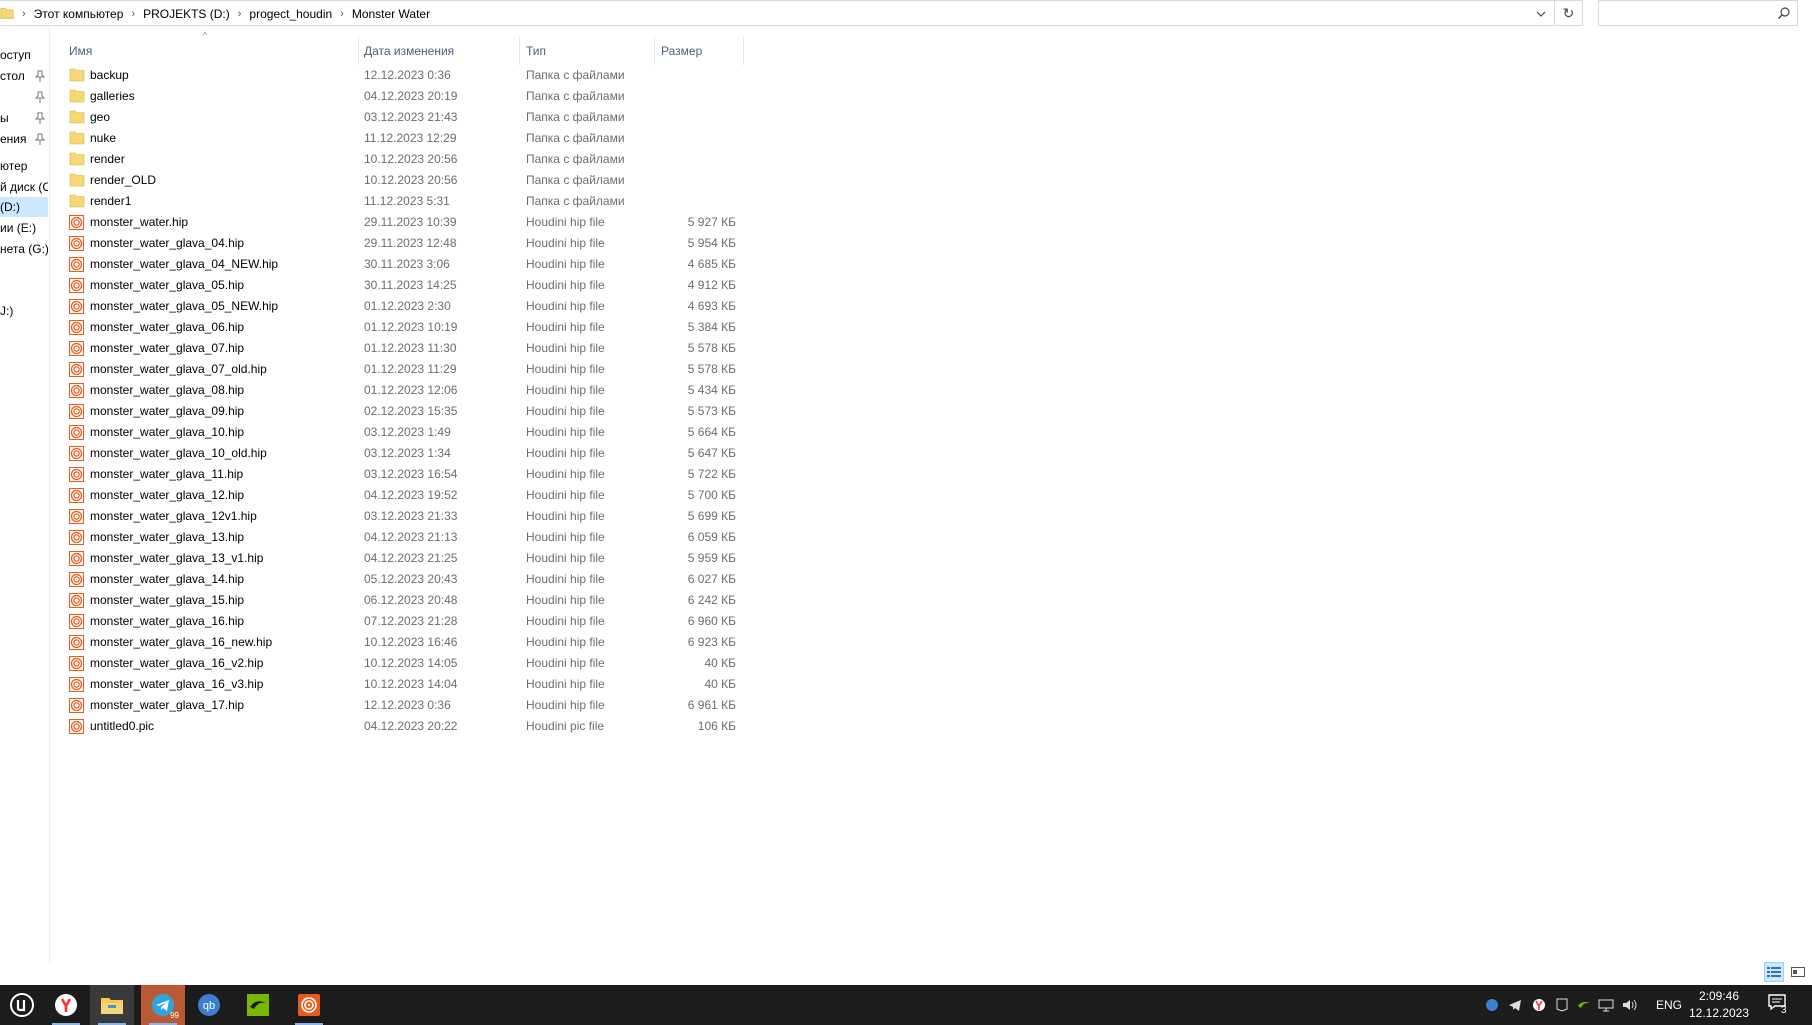 Image resolution: width=1812 pixels, height=1025 pixels. What do you see at coordinates (1541, 13) in the screenshot?
I see `address-history-button` at bounding box center [1541, 13].